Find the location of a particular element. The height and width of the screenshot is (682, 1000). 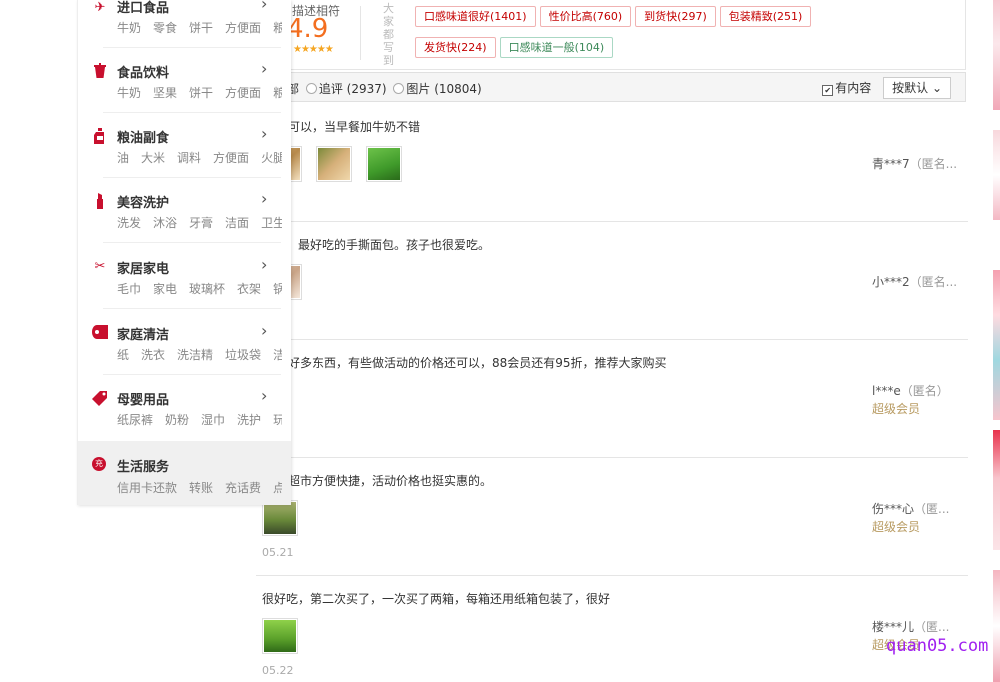

reviewer-name: l***e（匿名） is located at coordinates (910, 391).